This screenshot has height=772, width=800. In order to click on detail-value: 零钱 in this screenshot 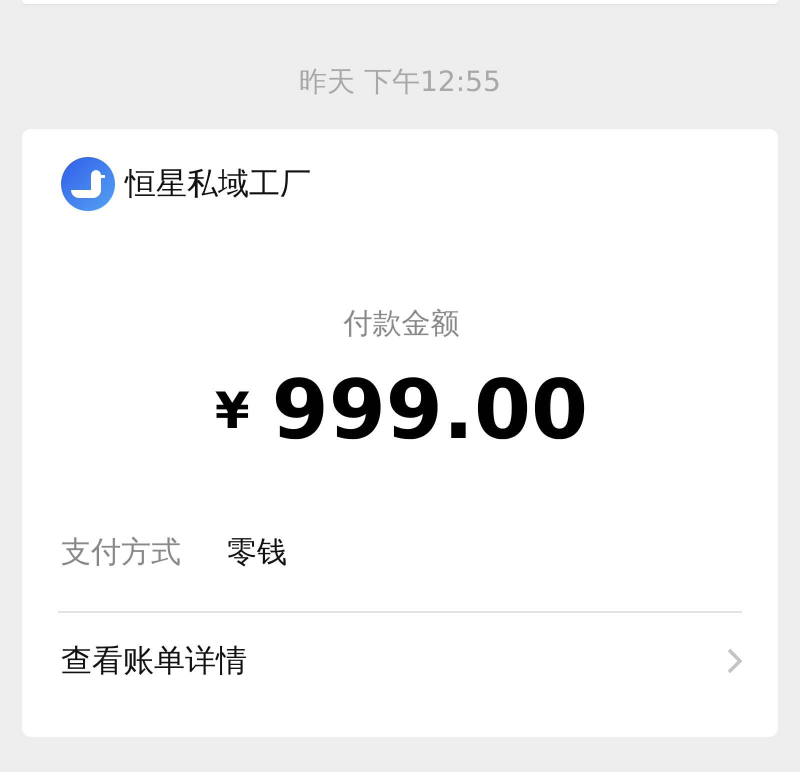, I will do `click(257, 553)`.